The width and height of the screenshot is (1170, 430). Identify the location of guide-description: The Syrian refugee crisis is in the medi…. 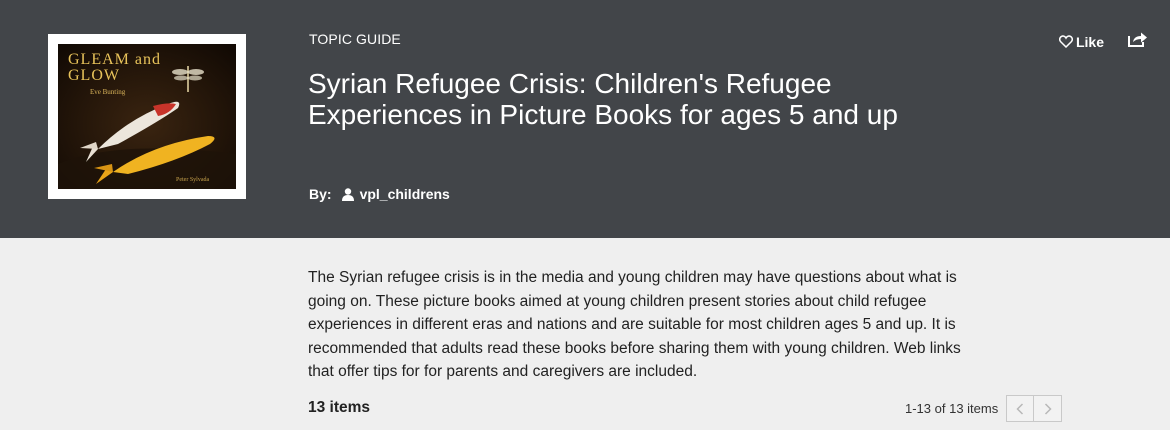
(634, 325).